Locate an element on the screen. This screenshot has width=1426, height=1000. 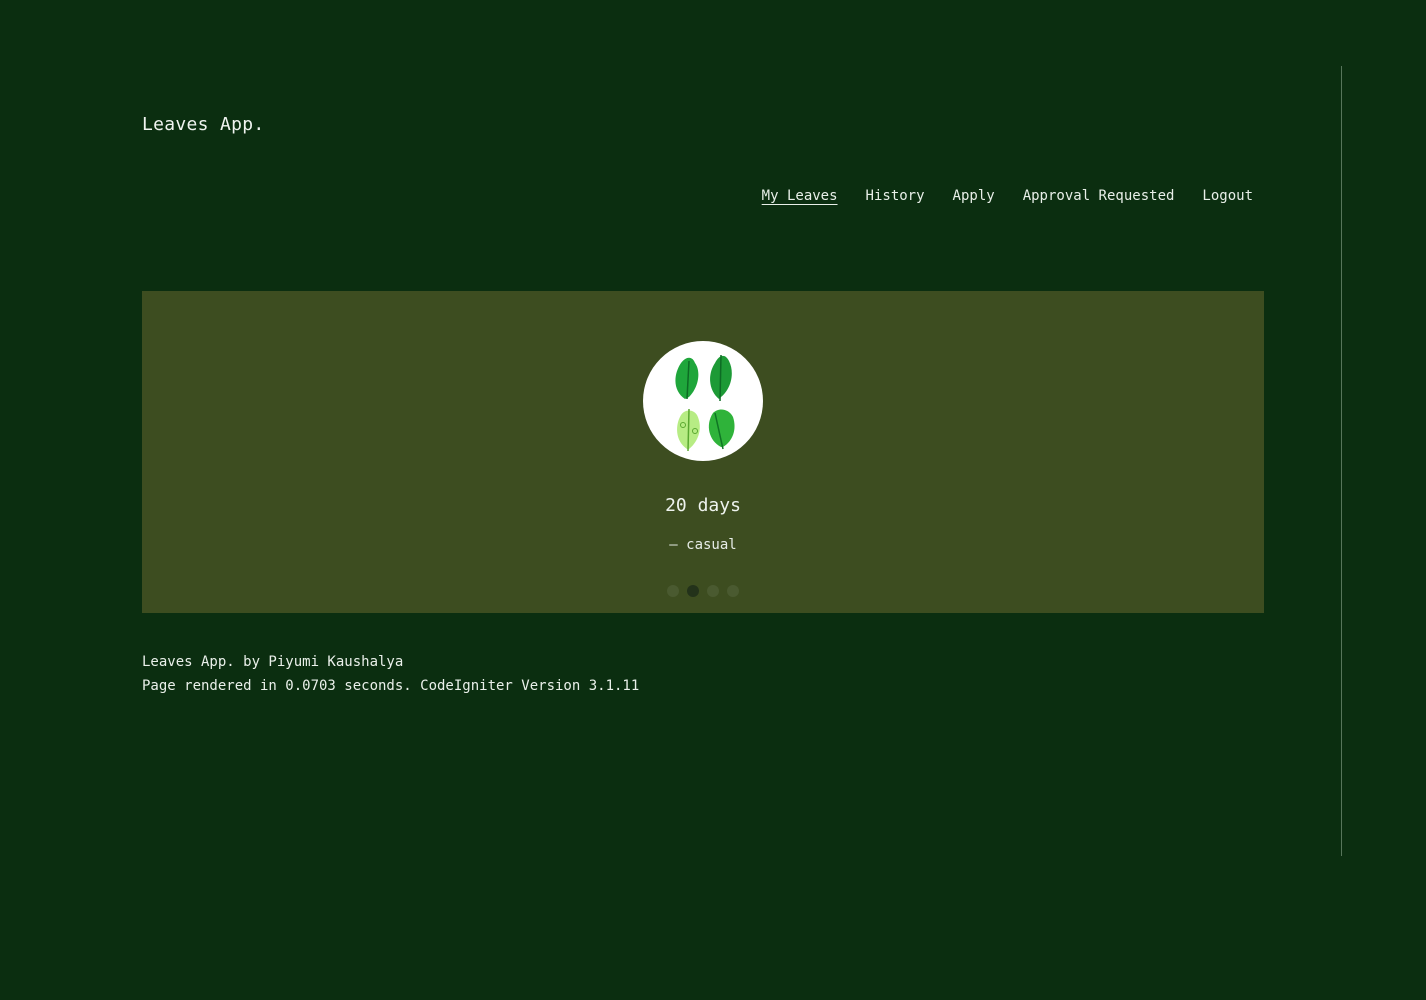
app-title: Leaves App. is located at coordinates (203, 124).